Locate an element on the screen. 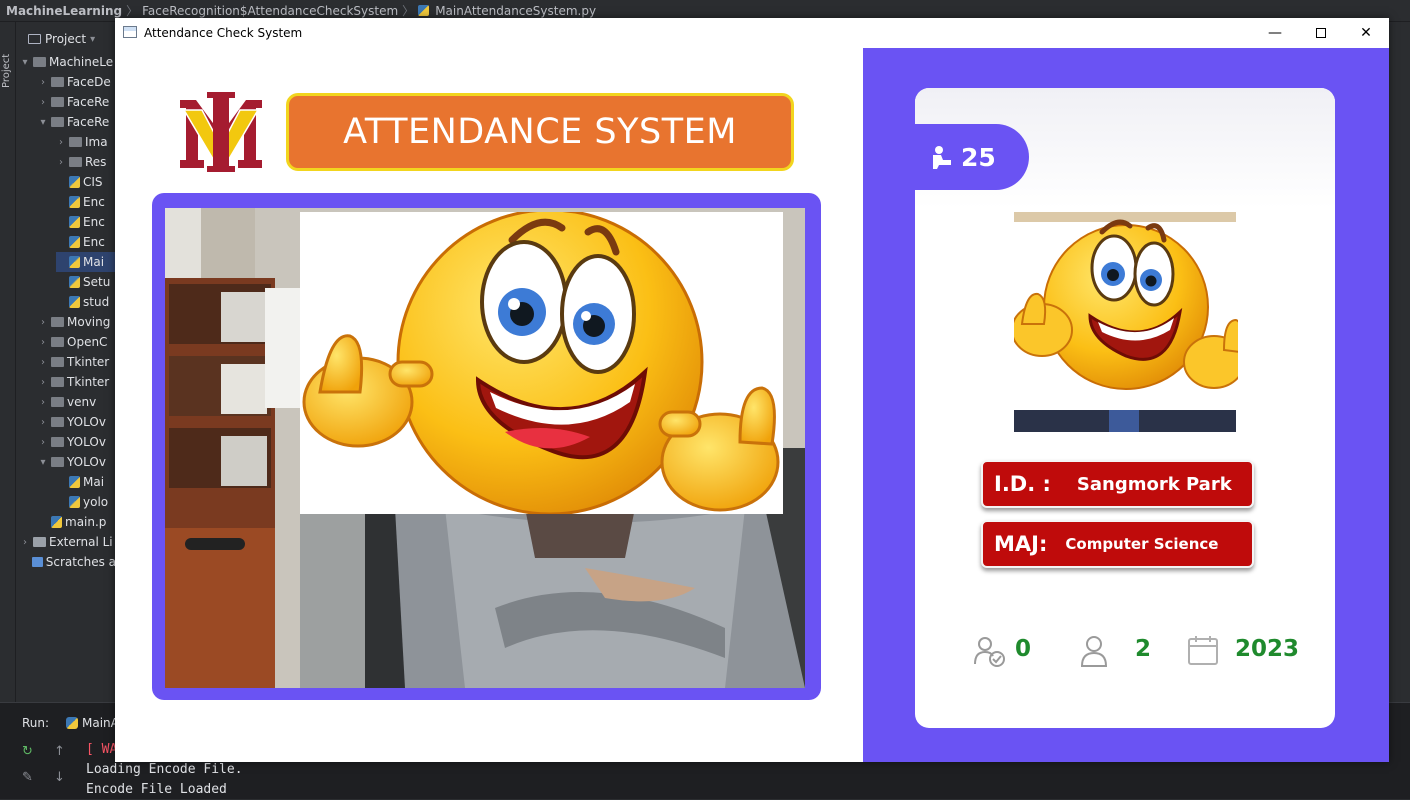  window-titlebar: Attendance Check System — ✕ is located at coordinates (752, 33).